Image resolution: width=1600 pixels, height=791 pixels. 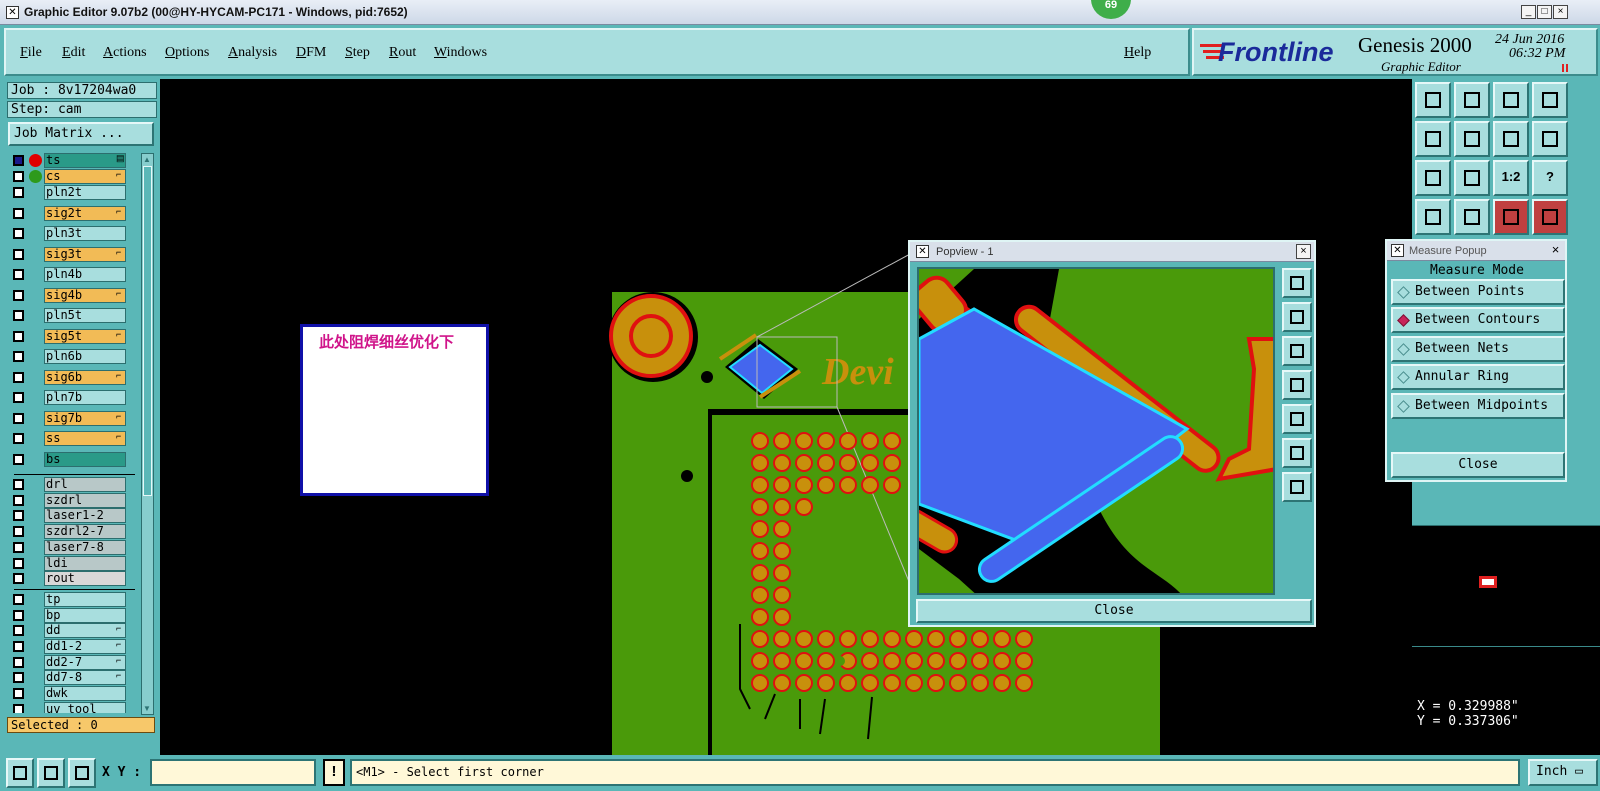 What do you see at coordinates (85, 547) in the screenshot?
I see `layer-name: laser7-8` at bounding box center [85, 547].